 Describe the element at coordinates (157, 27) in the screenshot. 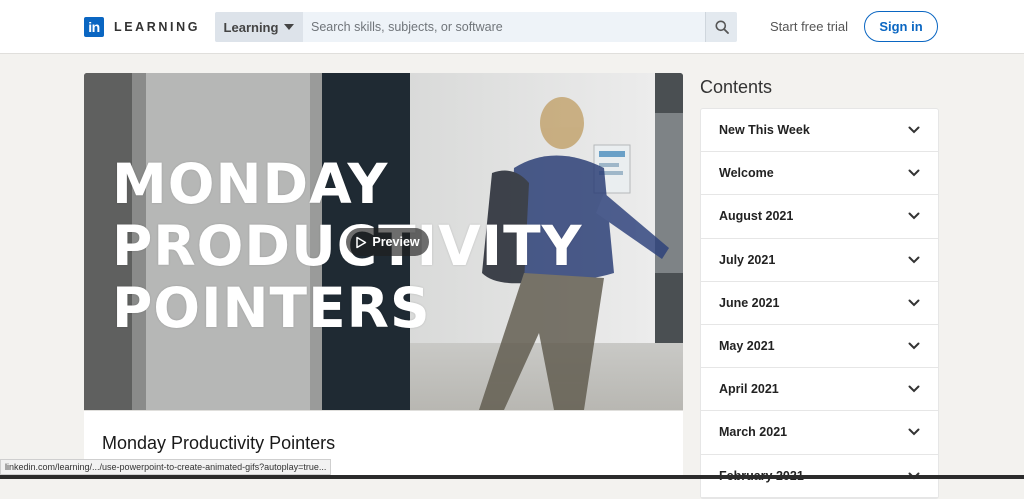

I see `brand-wordmark: LEARNING` at that location.